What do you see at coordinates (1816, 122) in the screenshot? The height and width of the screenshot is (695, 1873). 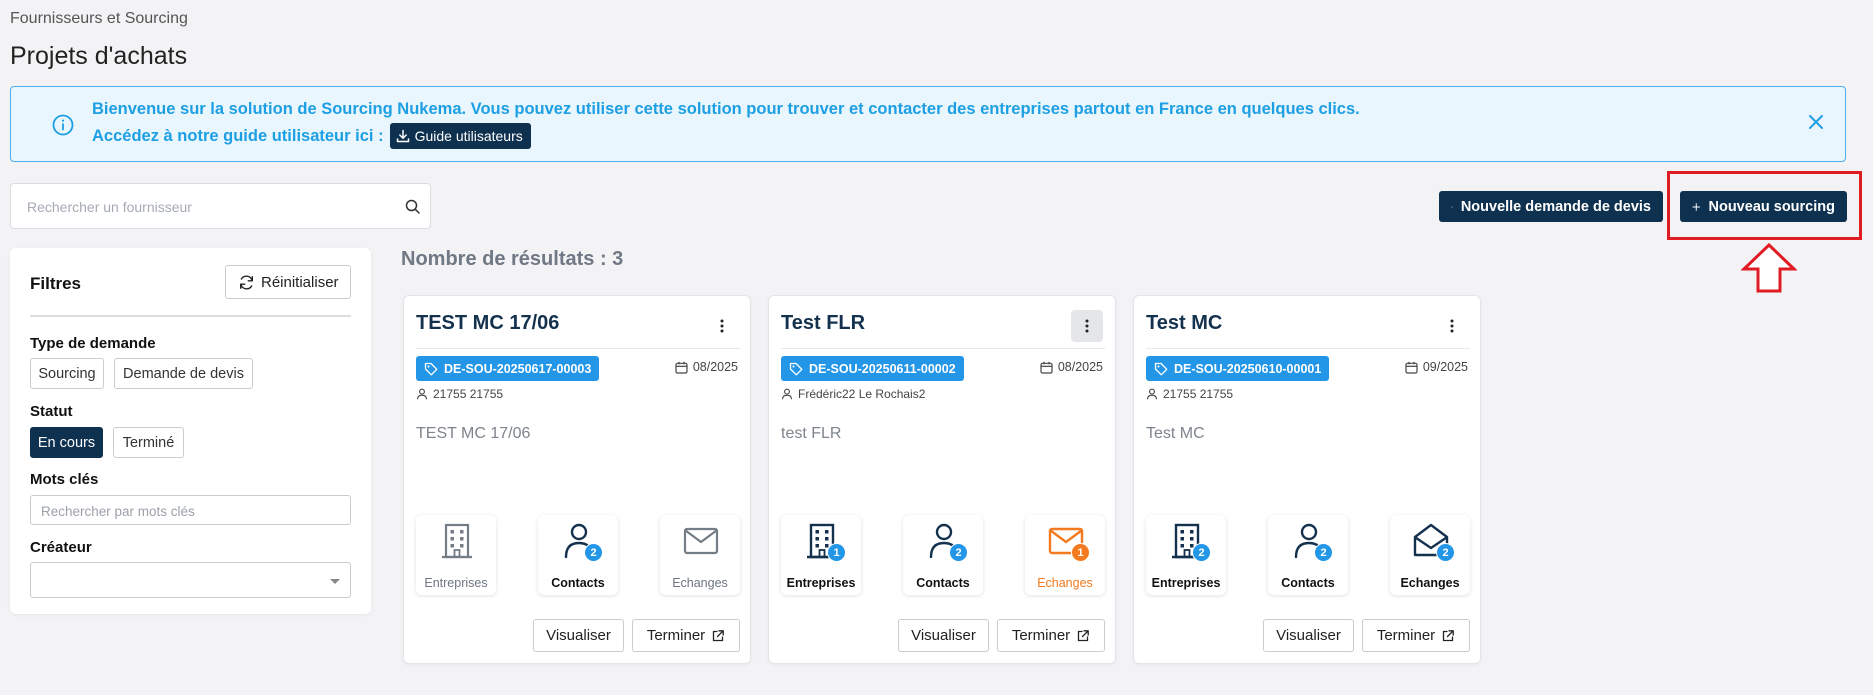 I see `close-icon` at bounding box center [1816, 122].